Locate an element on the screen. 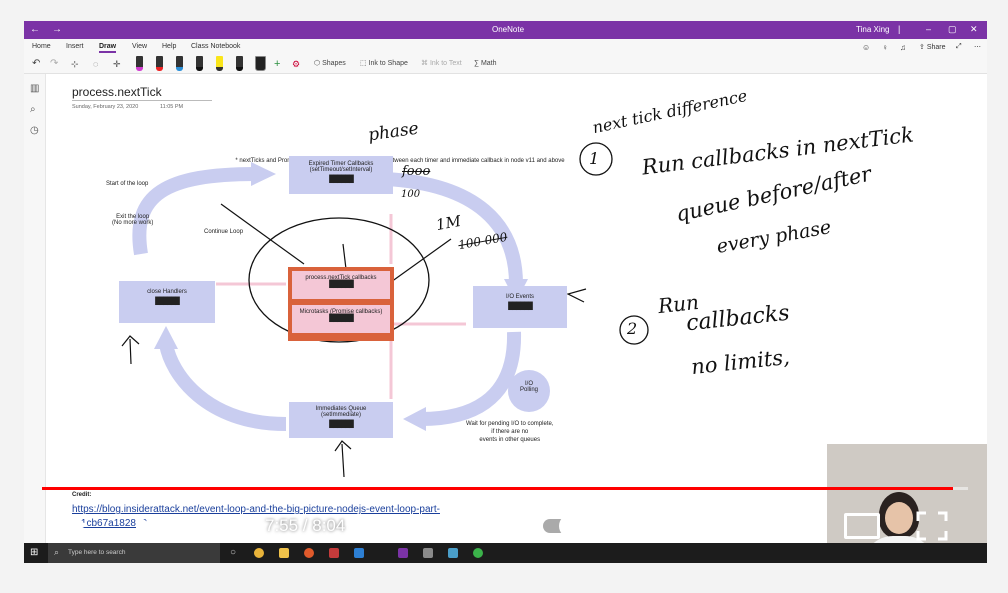 This screenshot has width=1008, height=593. expand-icon: ⤢ is located at coordinates (959, 47).